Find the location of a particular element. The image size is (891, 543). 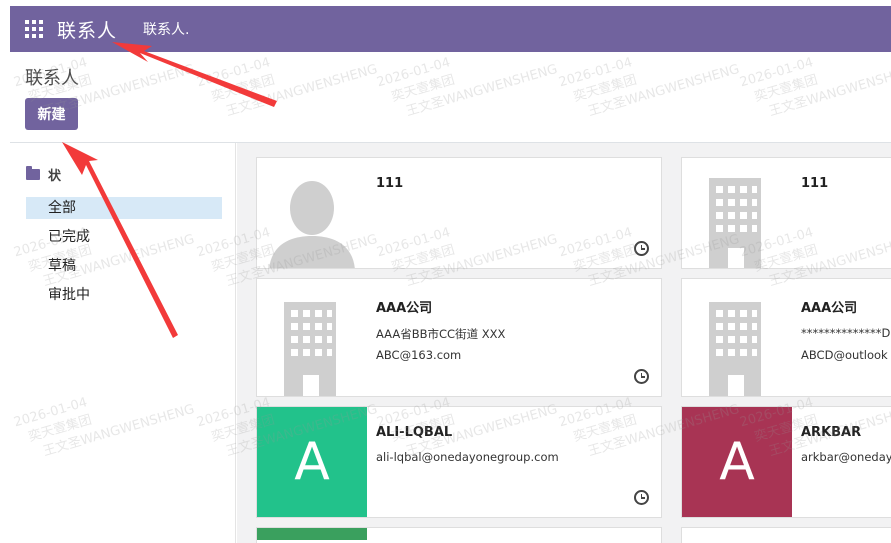

kanban-card: A ARKBAR arkbar@oneday is located at coordinates (786, 462).